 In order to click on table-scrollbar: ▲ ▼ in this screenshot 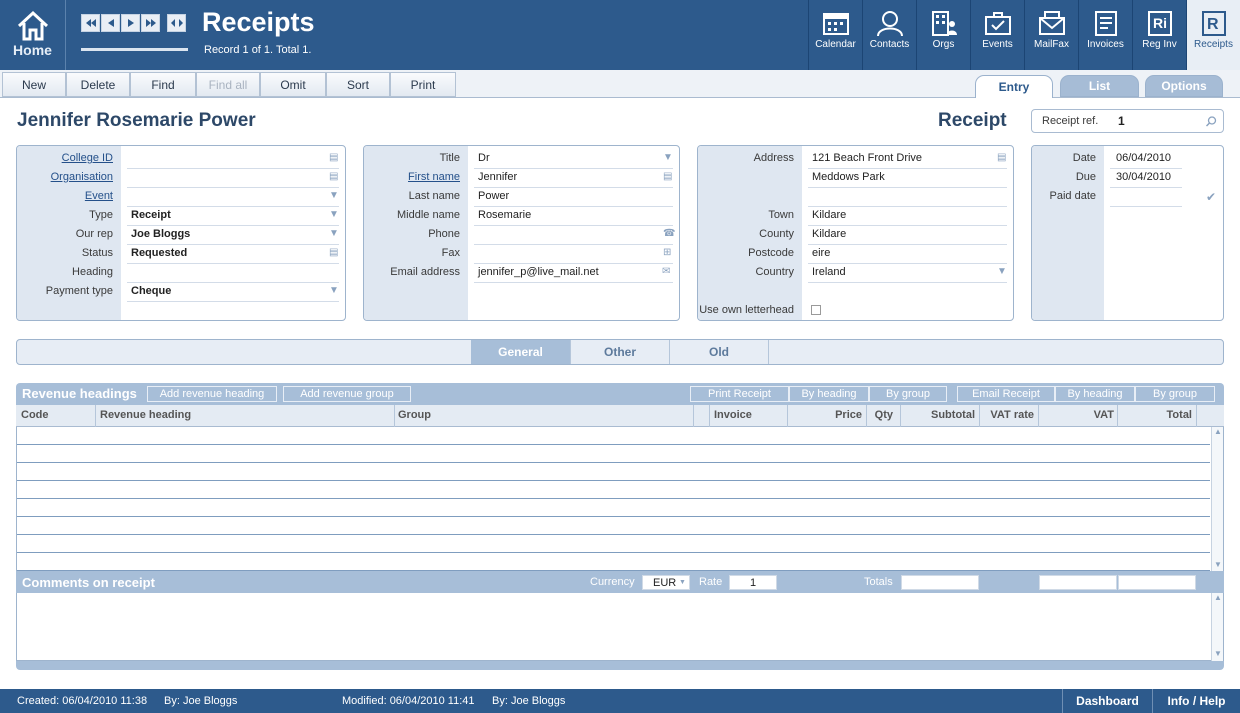, I will do `click(1217, 499)`.